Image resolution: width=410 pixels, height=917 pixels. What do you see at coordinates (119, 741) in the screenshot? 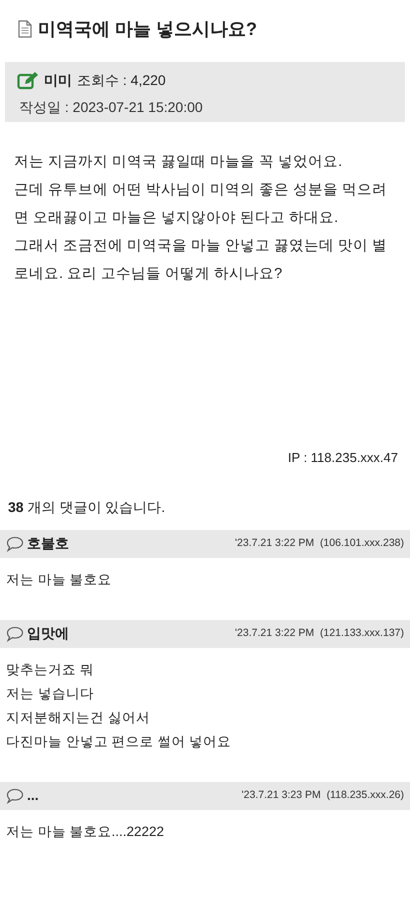
I see `comment-text: 다진마늘 안넣고 편으로 썰어 넣어요` at bounding box center [119, 741].